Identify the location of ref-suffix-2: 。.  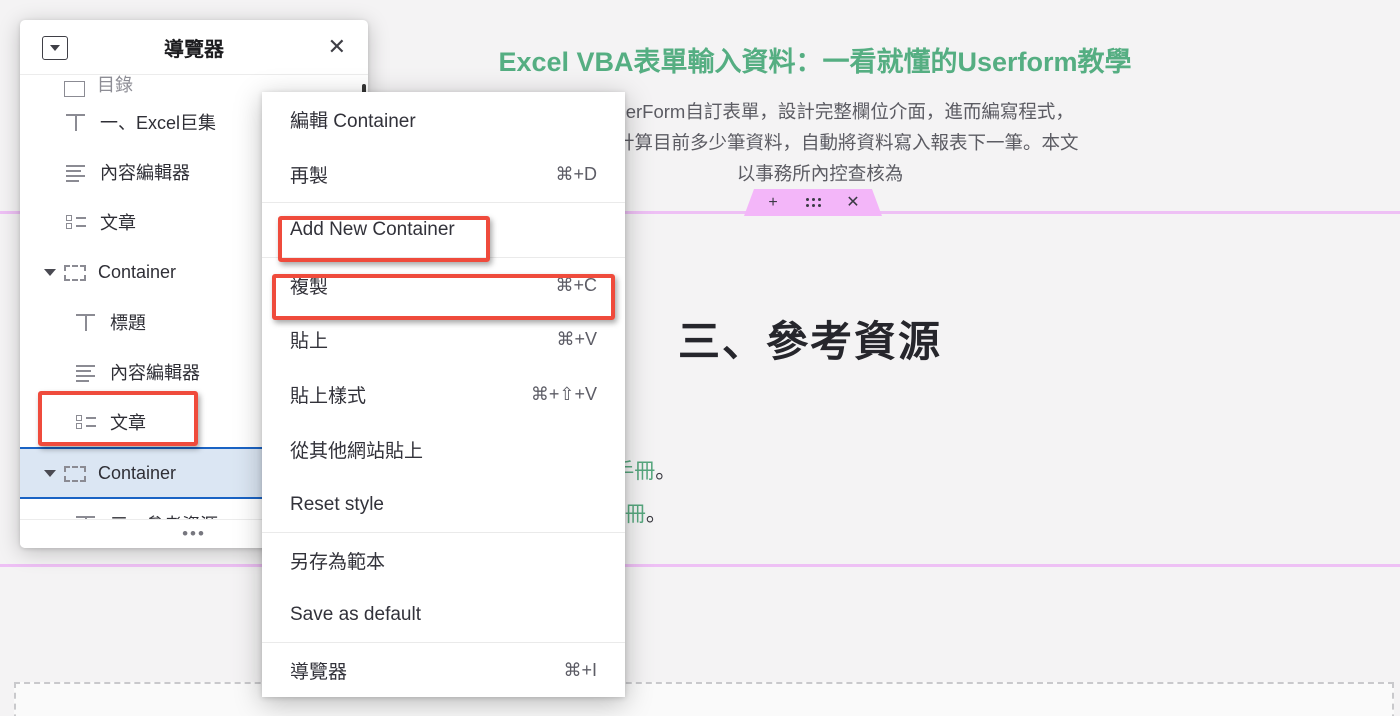
(656, 514).